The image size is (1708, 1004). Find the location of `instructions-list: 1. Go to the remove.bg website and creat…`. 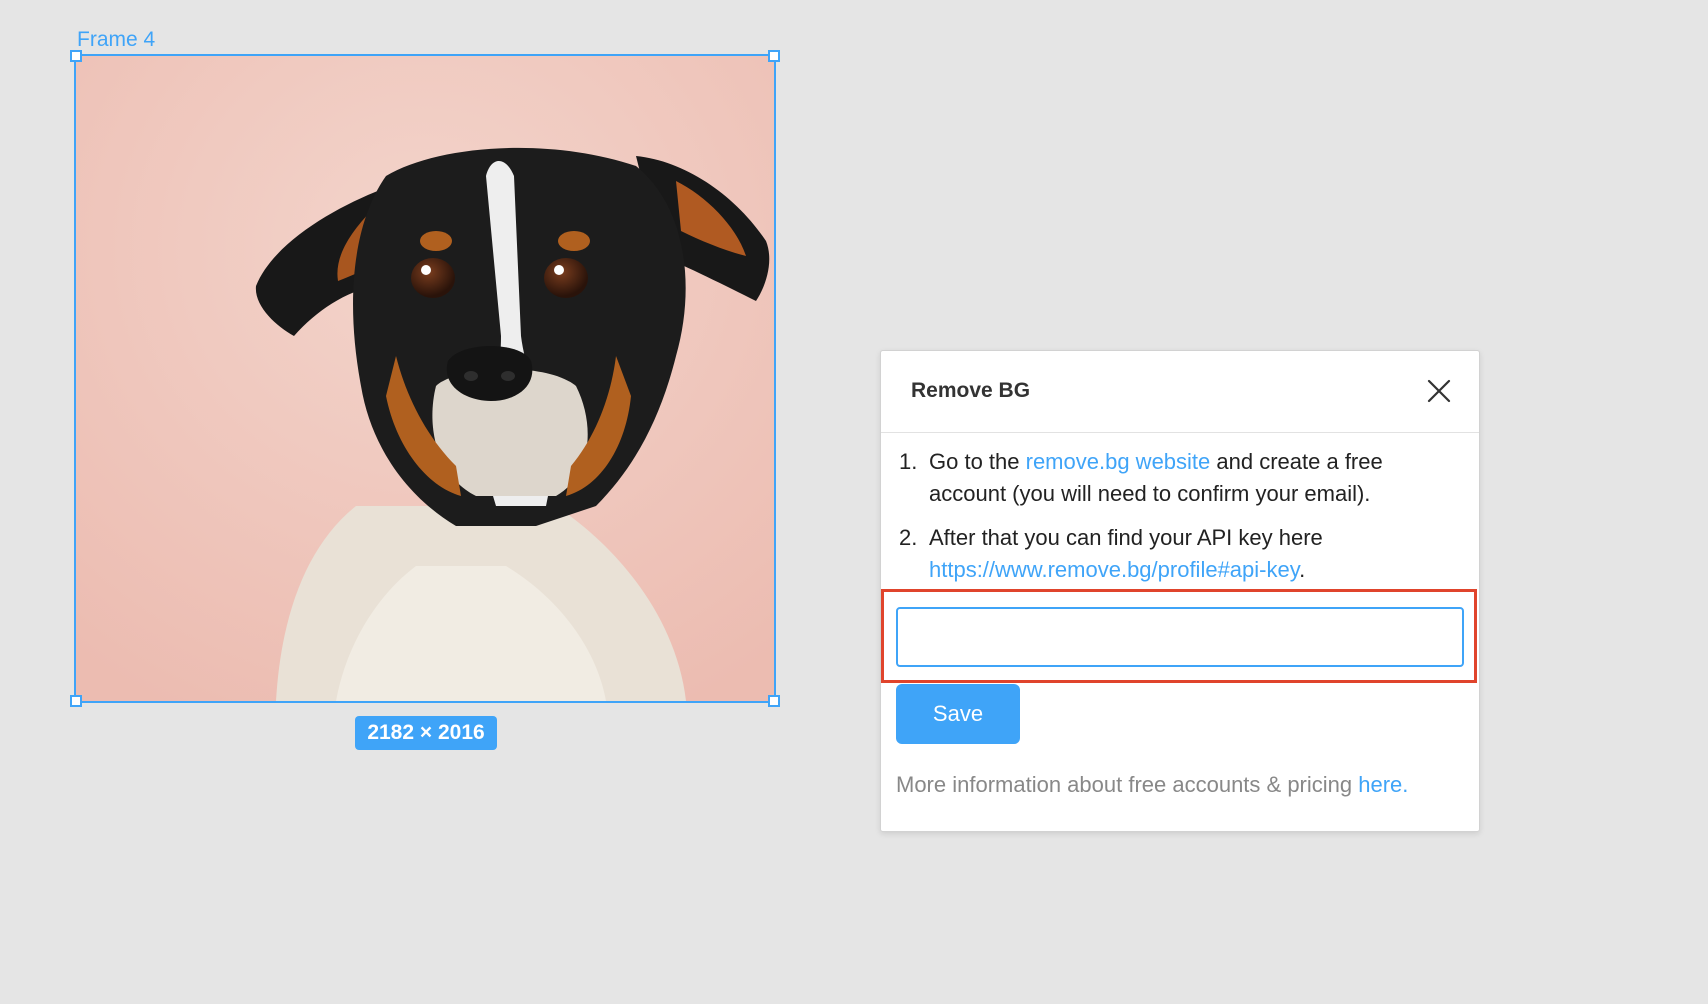

instructions-list: 1. Go to the remove.bg website and creat… is located at coordinates (1179, 522).